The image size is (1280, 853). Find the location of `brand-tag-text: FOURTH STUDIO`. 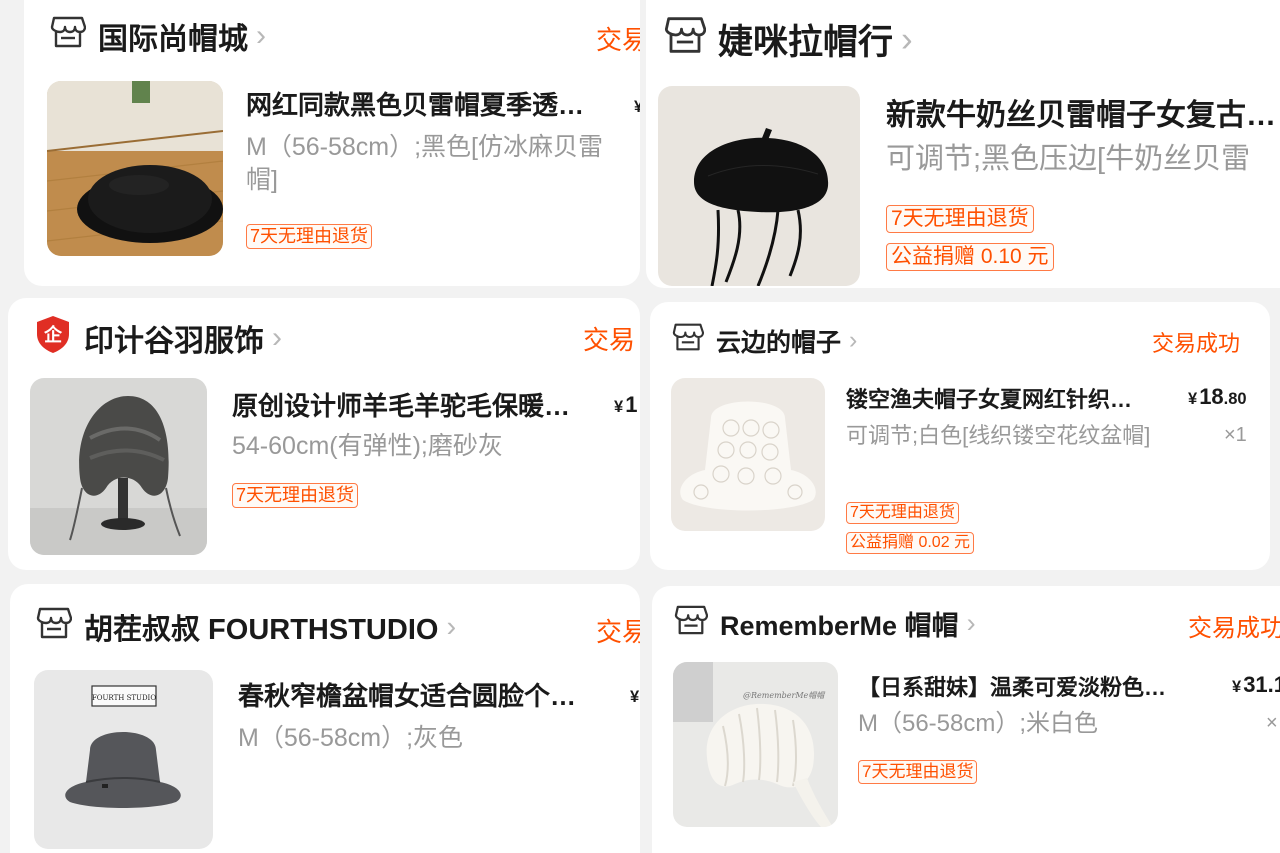

brand-tag-text: FOURTH STUDIO is located at coordinates (124, 698).